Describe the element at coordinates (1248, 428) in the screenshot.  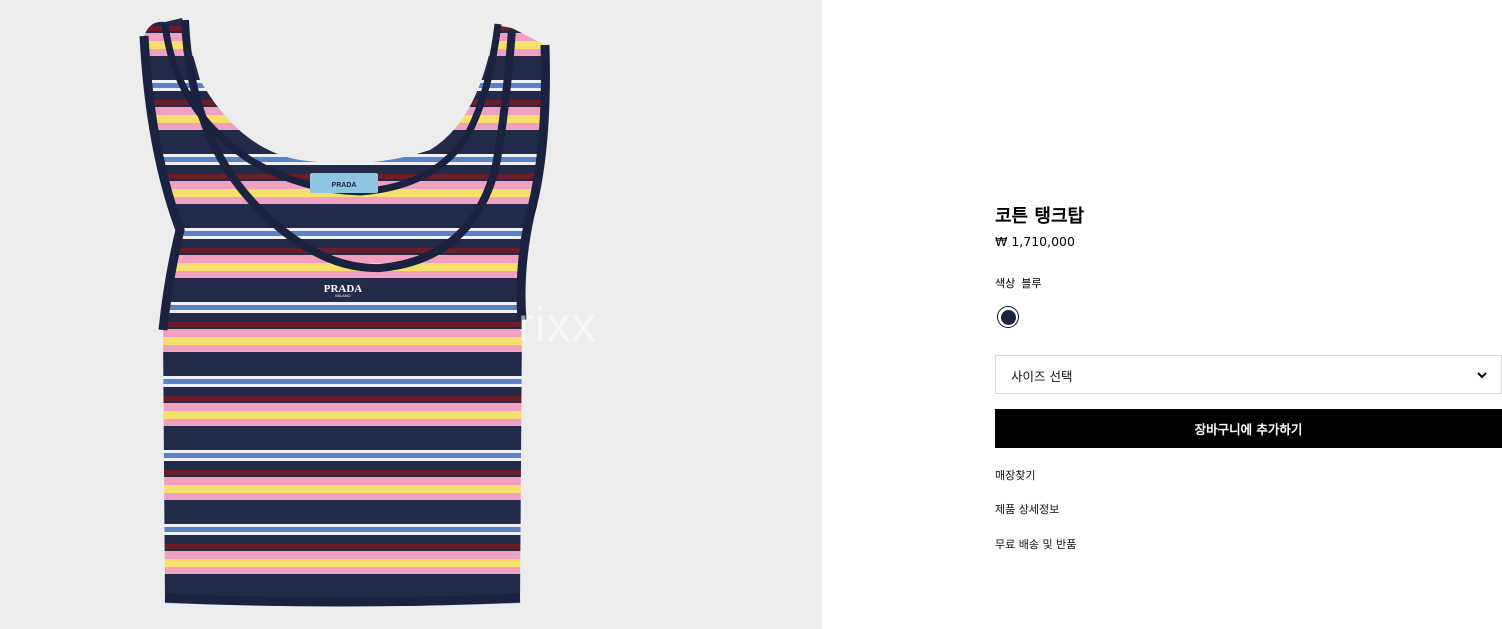
I see `add-to-cart-button: 장바구니에 추가하기` at that location.